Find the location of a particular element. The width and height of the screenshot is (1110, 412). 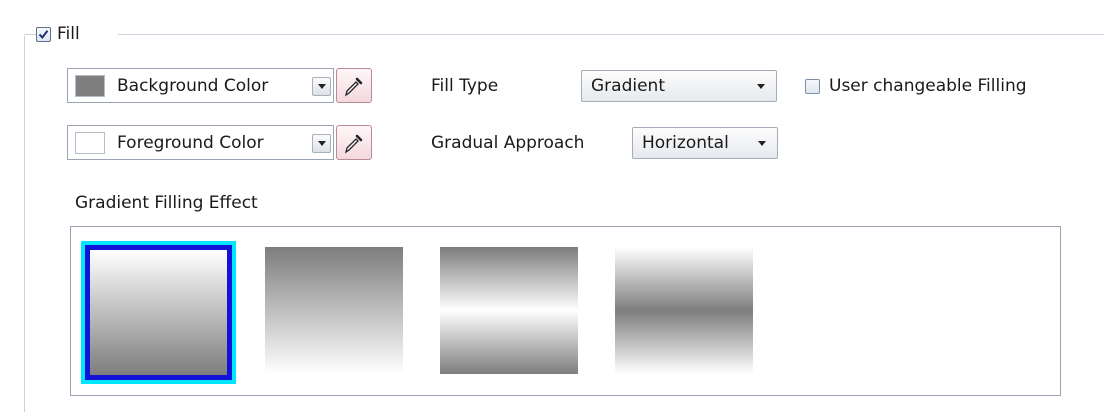

gradual-approach-select: Horizontal is located at coordinates (705, 143).